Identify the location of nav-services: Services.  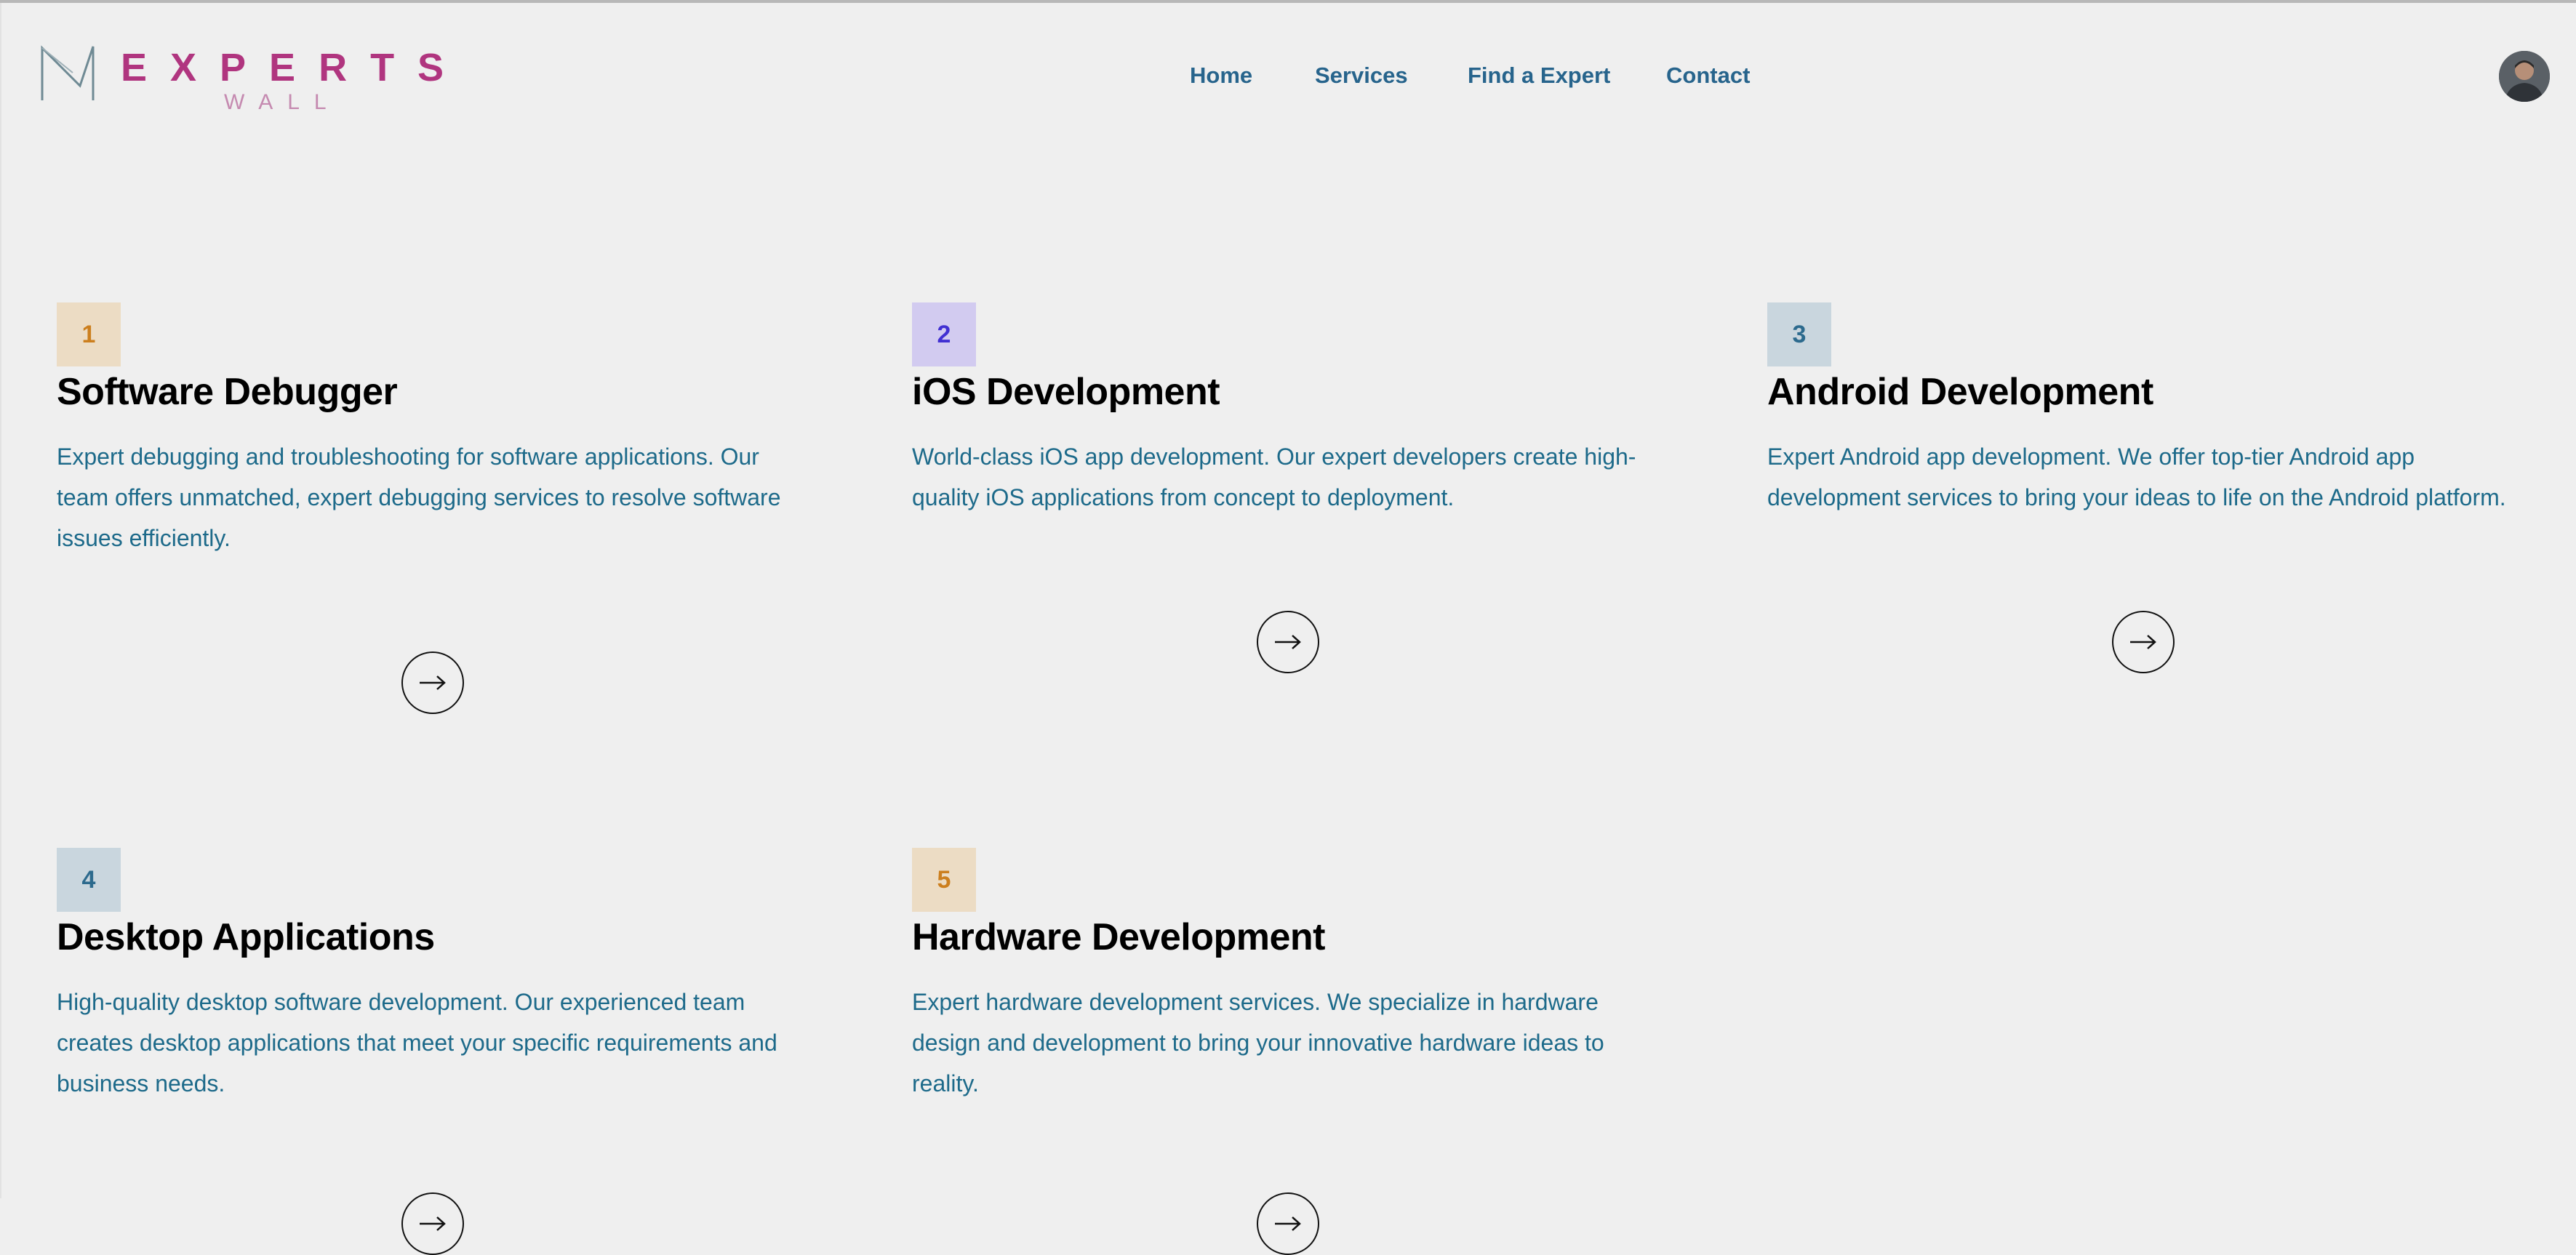
(1361, 76).